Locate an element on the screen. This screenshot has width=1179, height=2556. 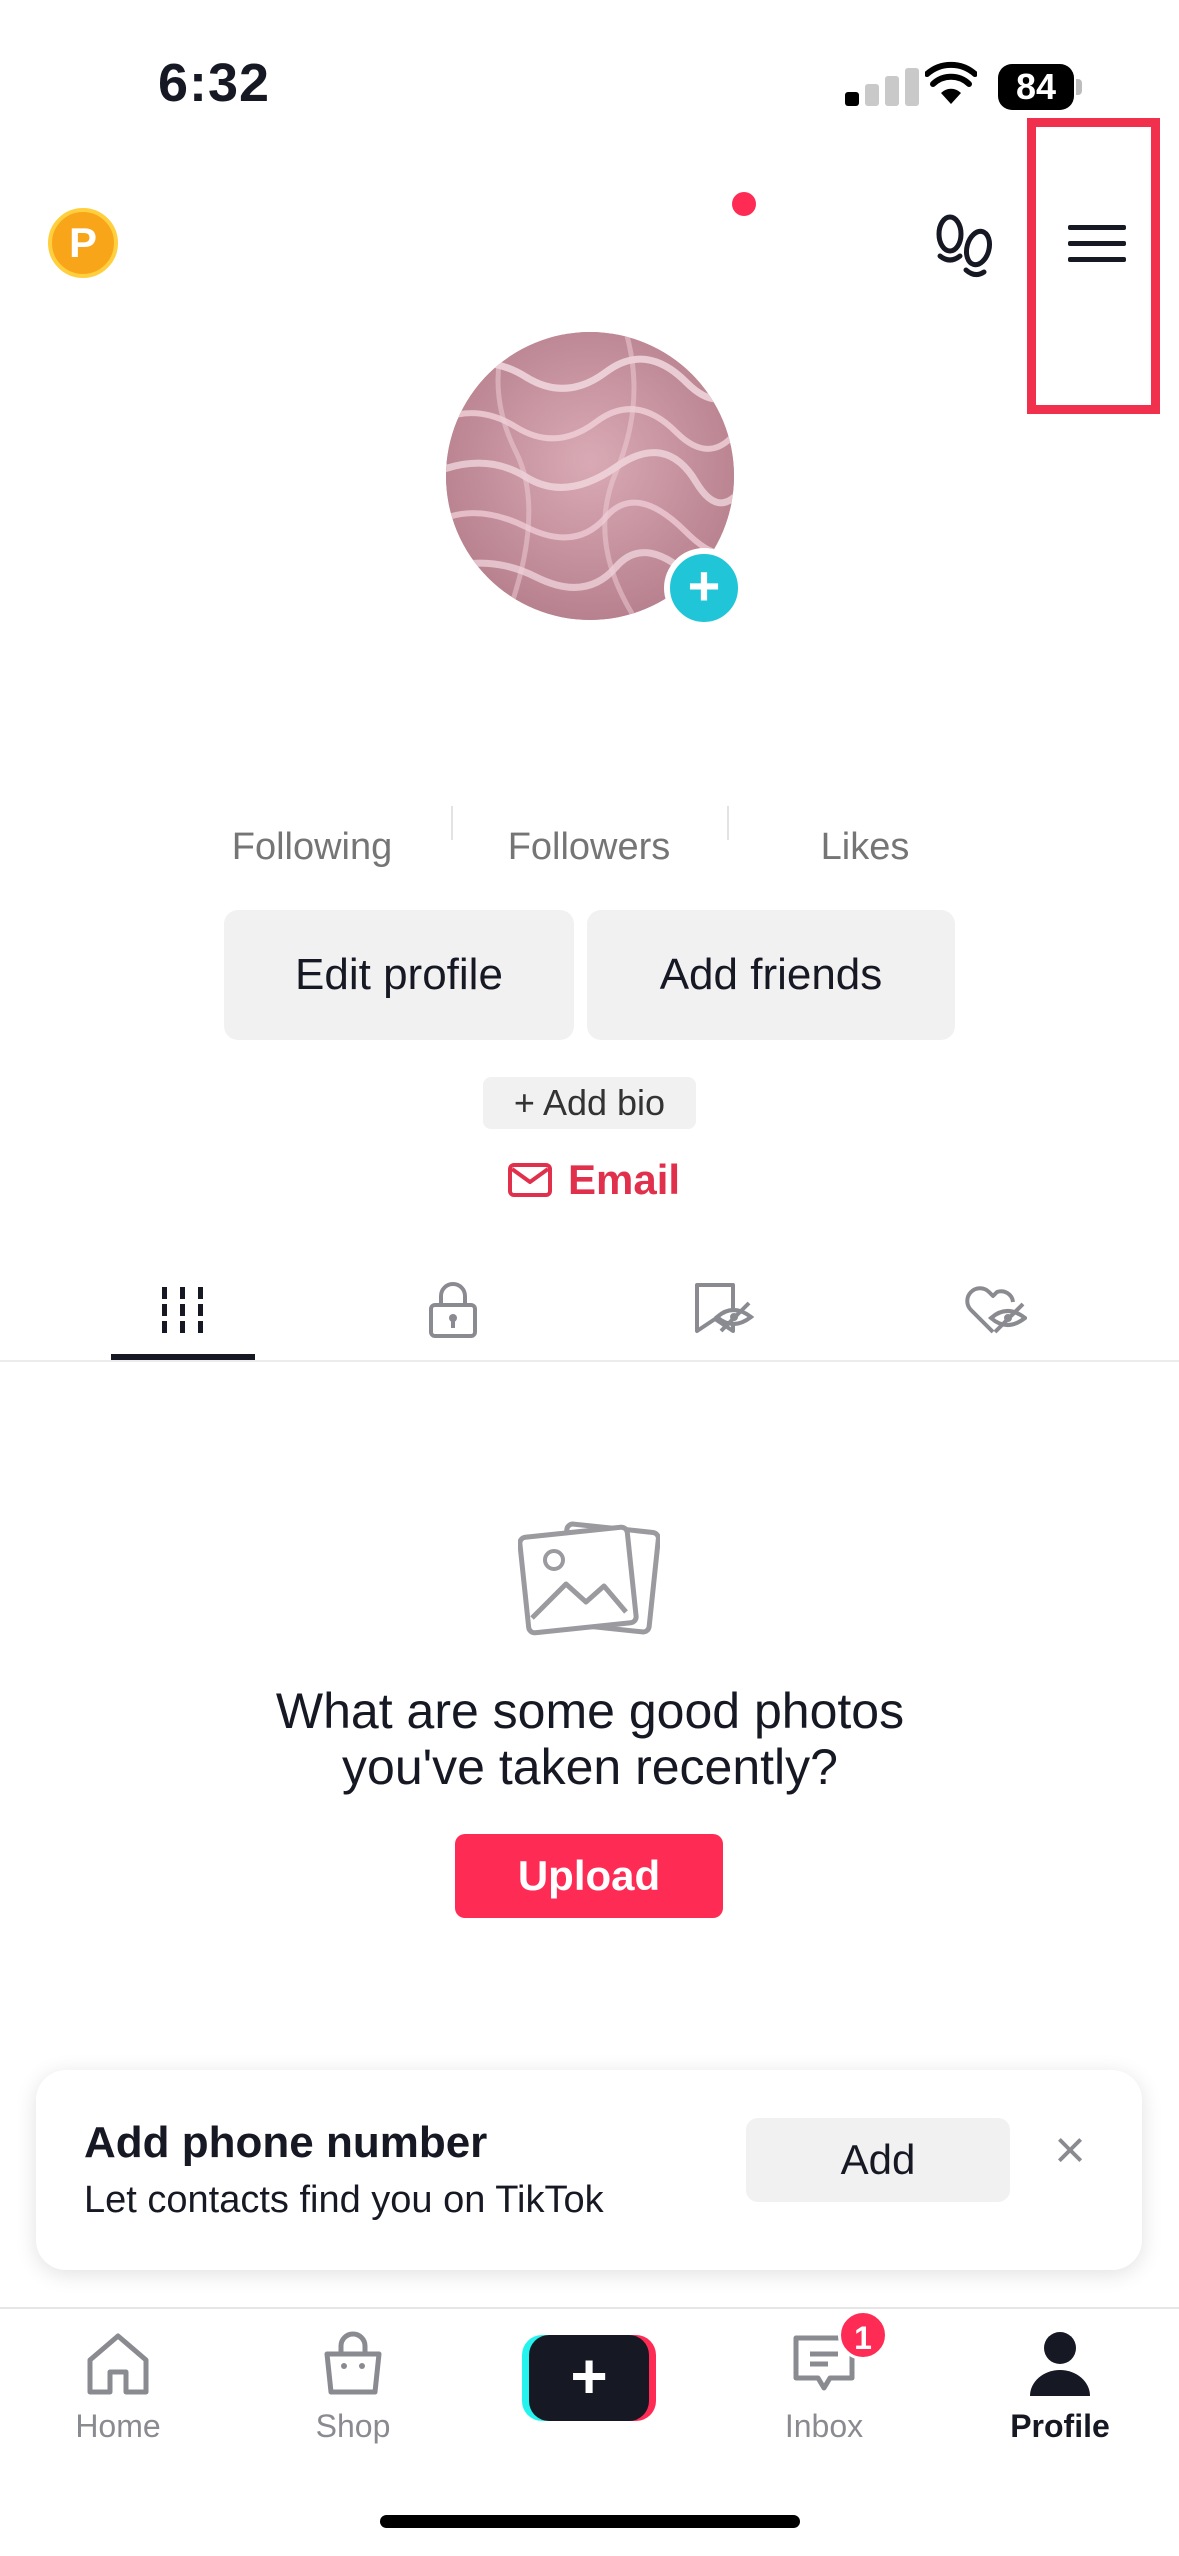
nav-shop-label: Shop is located at coordinates (353, 2426).